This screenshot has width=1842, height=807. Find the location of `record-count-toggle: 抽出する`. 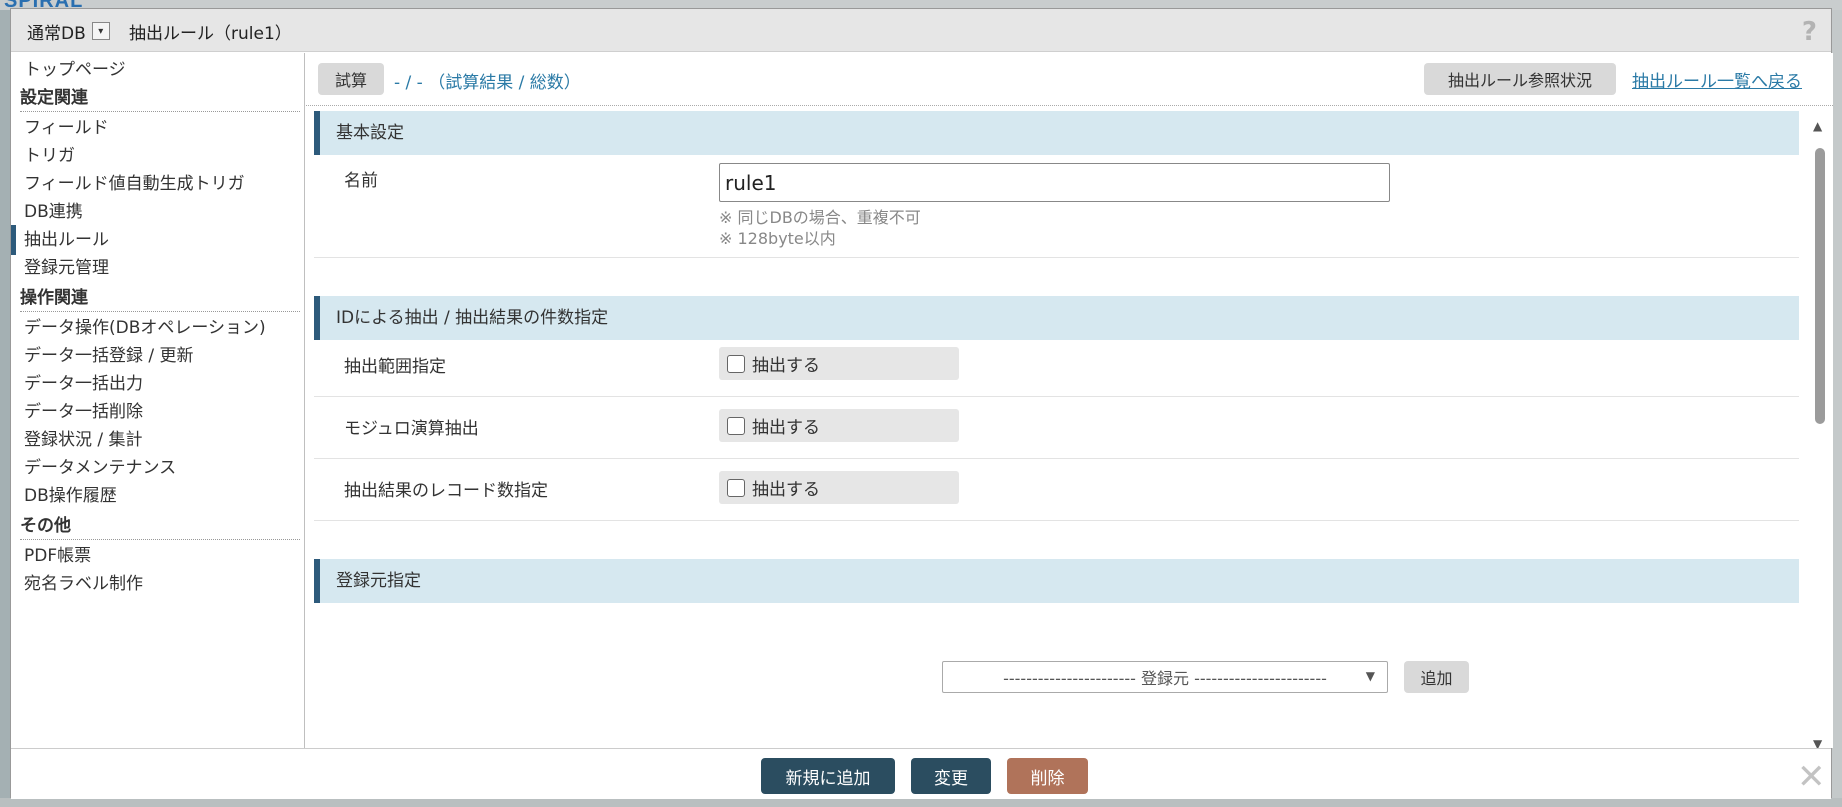

record-count-toggle: 抽出する is located at coordinates (839, 487).